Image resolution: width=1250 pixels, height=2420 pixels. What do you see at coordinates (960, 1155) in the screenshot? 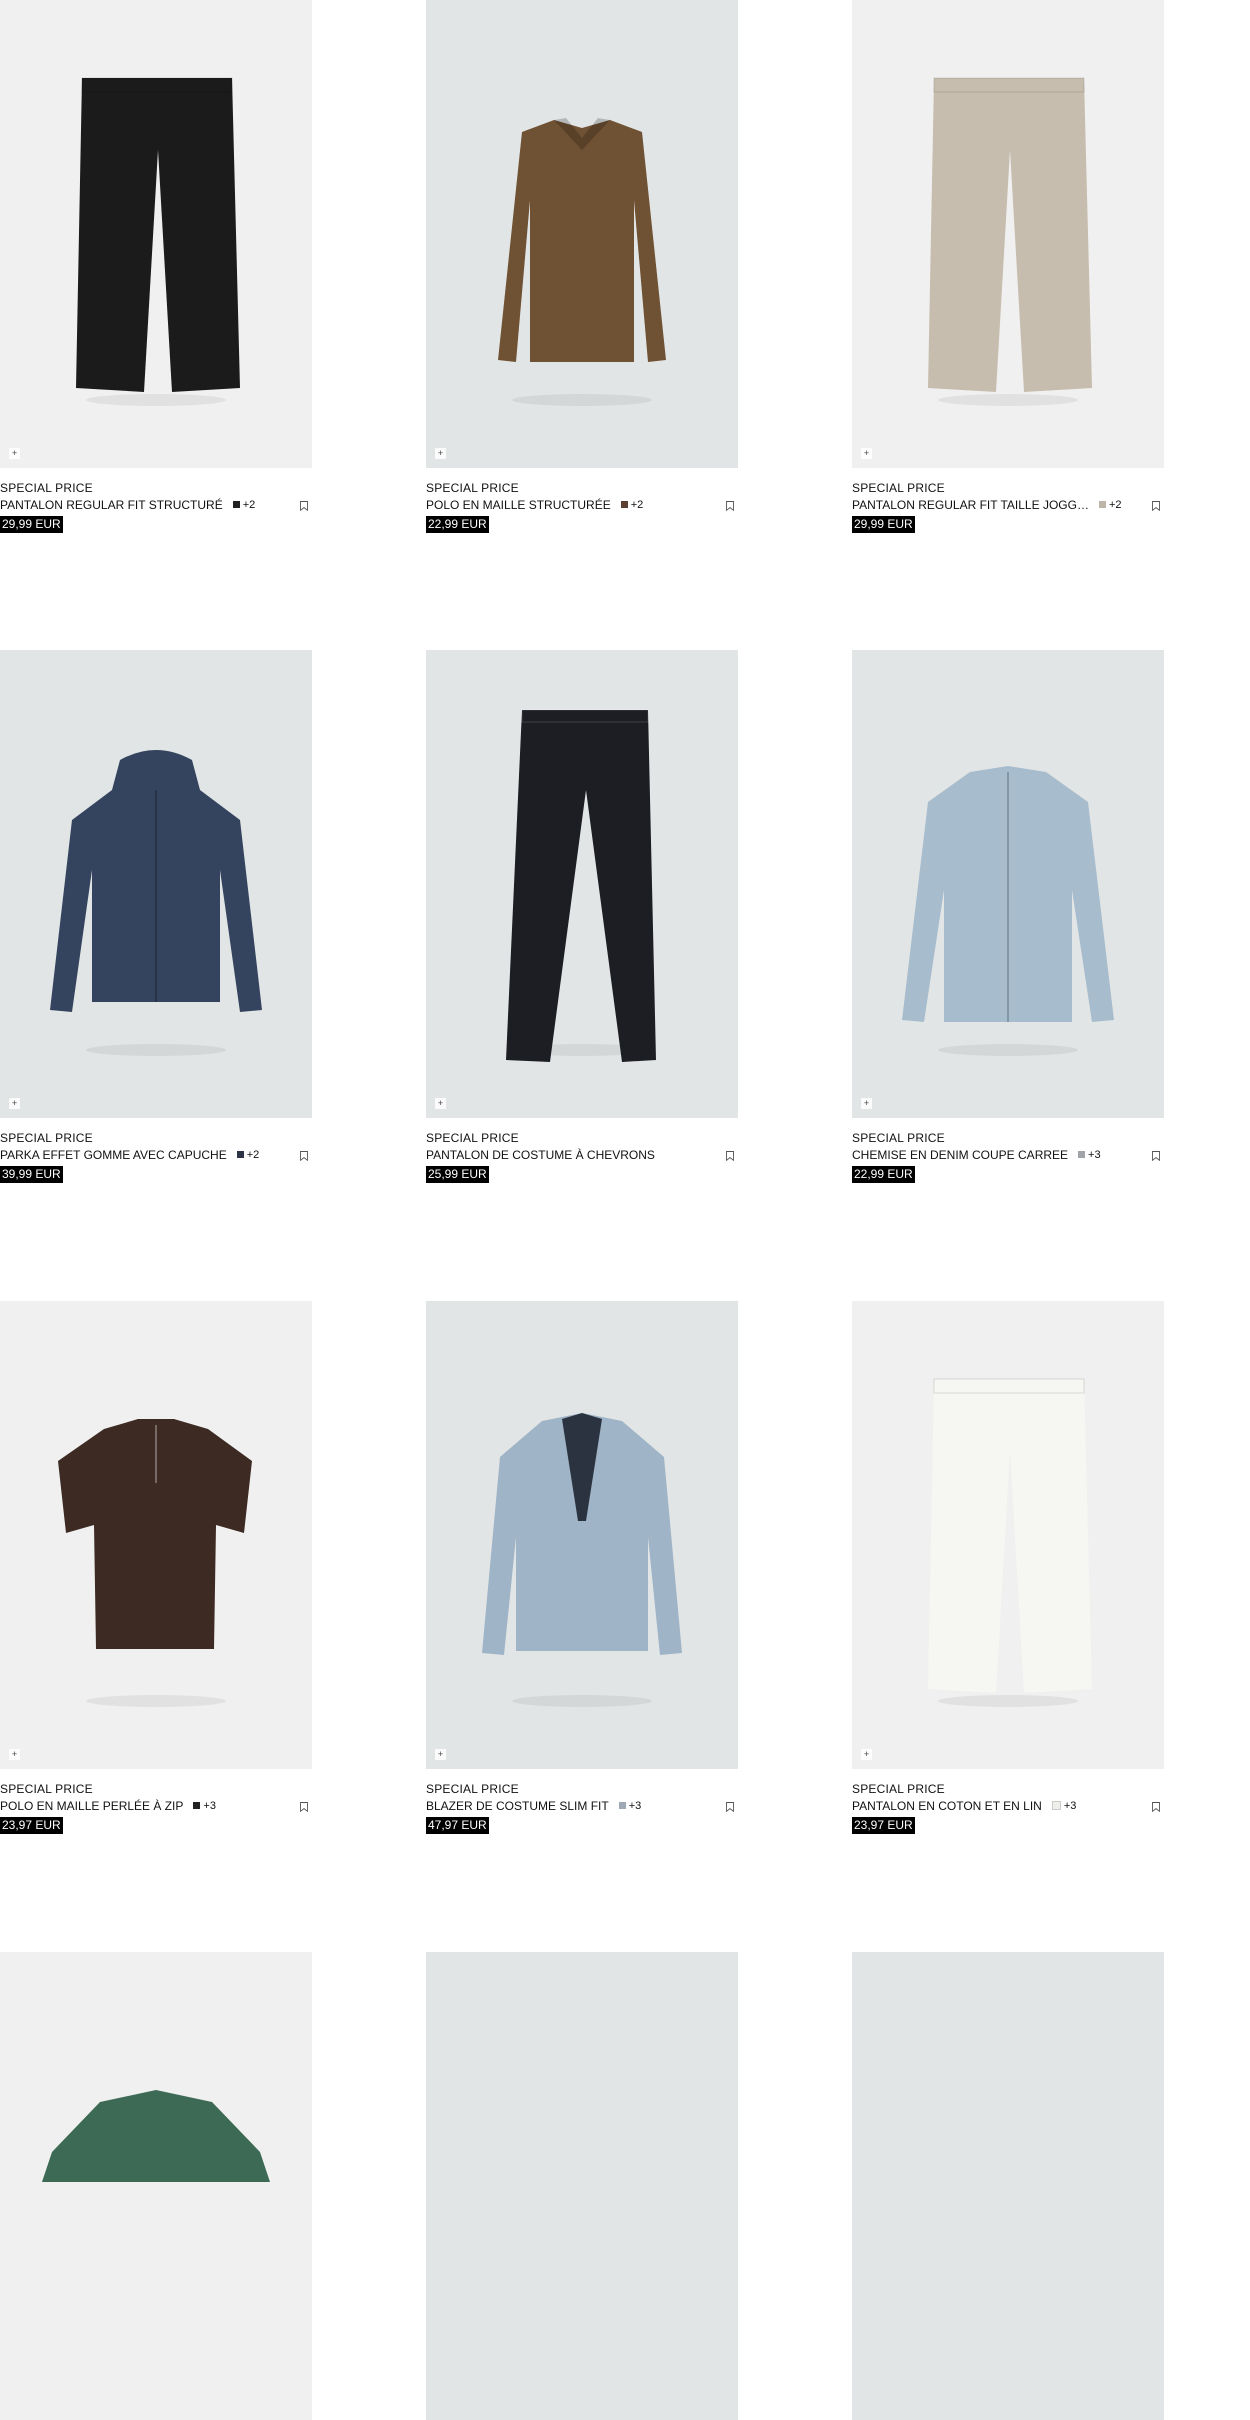
I see `product-name: CHEMISE EN DENIM COUPE CARREE` at bounding box center [960, 1155].